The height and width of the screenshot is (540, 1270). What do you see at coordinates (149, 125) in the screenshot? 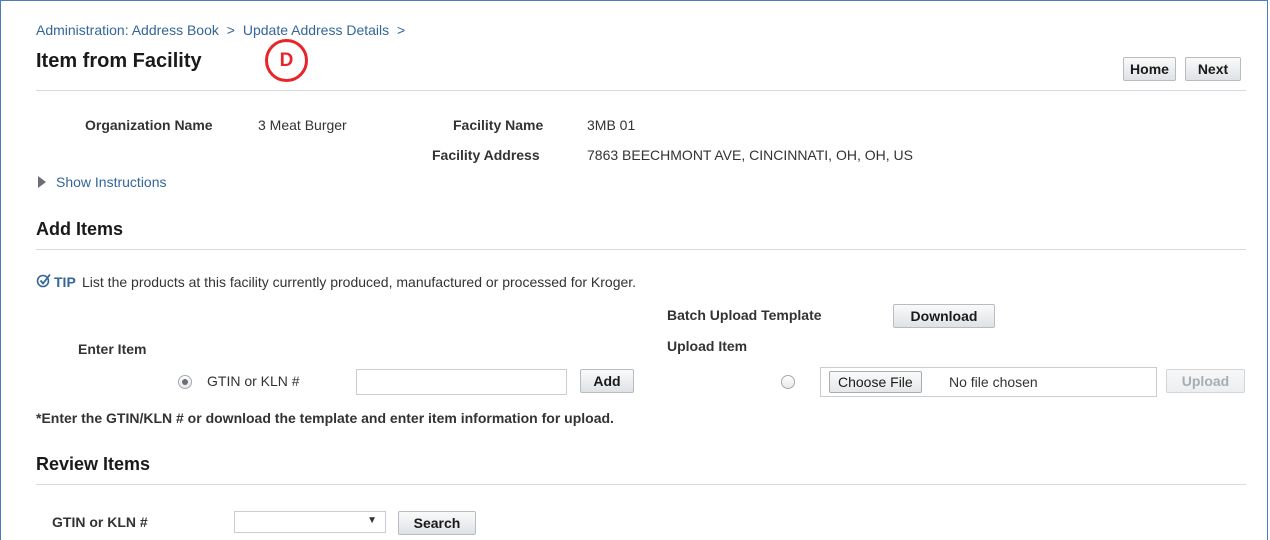
I see `organization-name-label: Organization Name` at bounding box center [149, 125].